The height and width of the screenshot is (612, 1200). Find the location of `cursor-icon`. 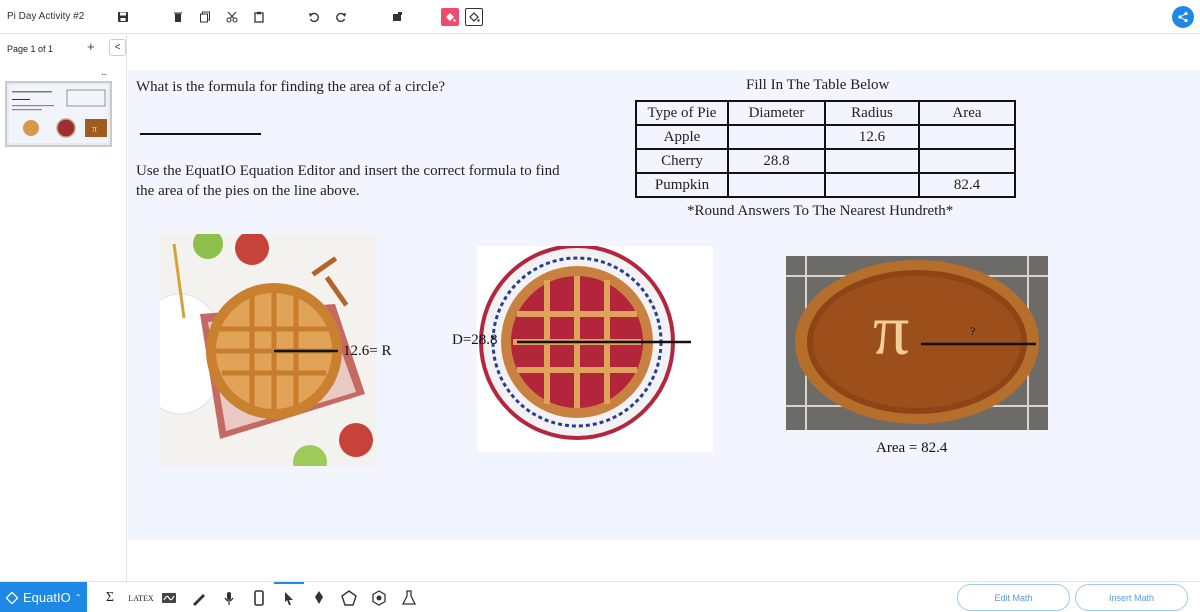

cursor-icon is located at coordinates (289, 598).